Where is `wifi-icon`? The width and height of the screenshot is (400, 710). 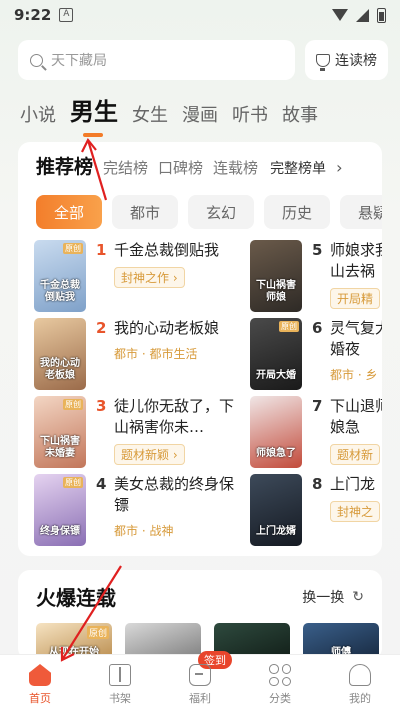 wifi-icon is located at coordinates (340, 15).